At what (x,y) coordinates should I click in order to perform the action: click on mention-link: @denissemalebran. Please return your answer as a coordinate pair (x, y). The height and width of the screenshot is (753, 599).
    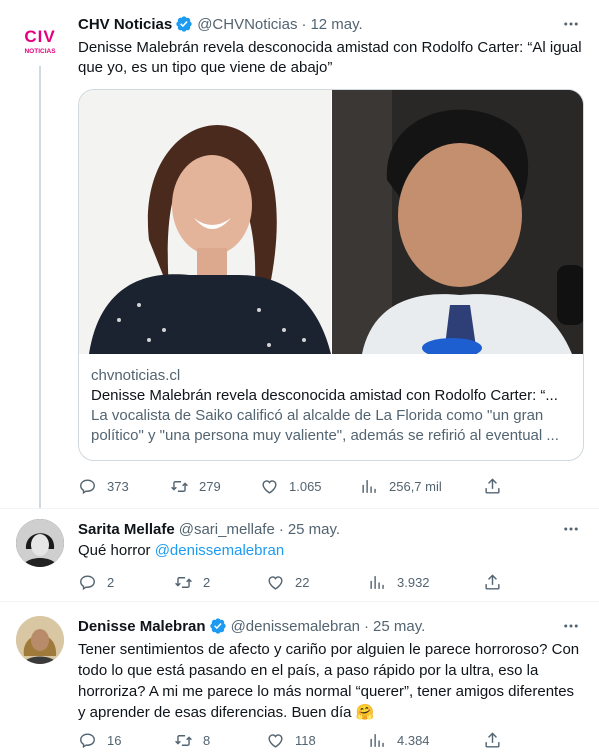
    Looking at the image, I should click on (219, 550).